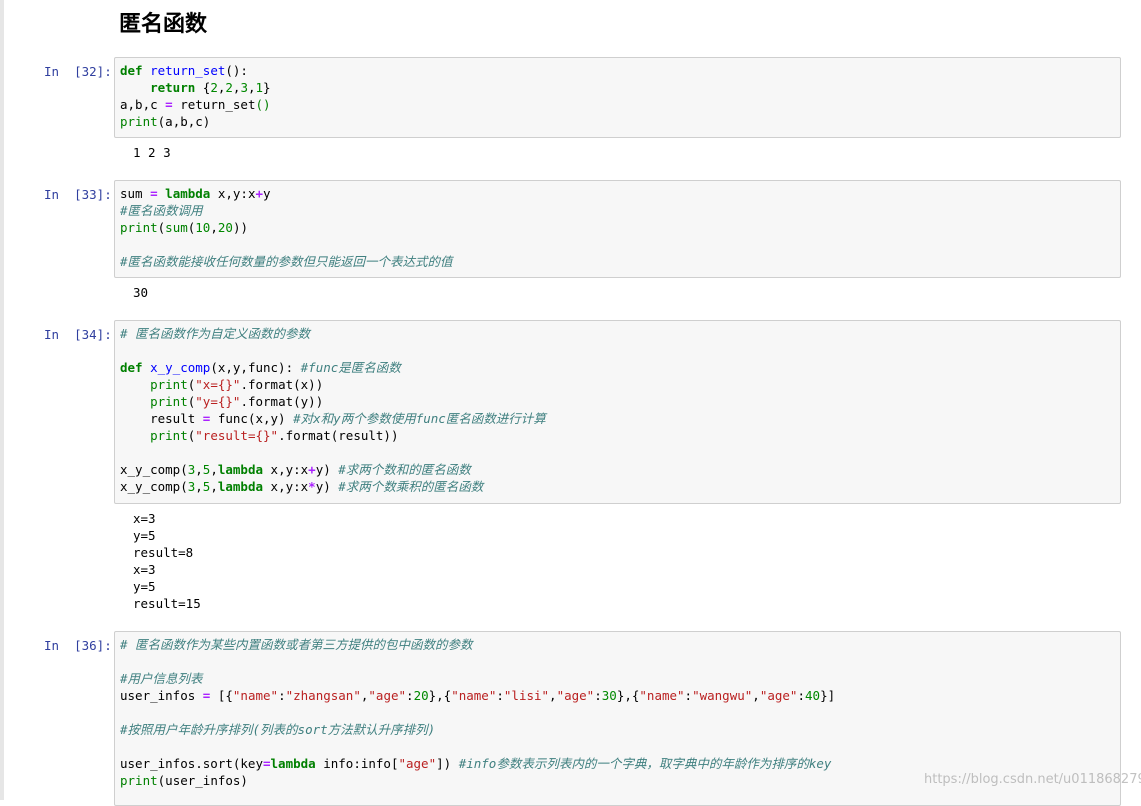 Image resolution: width=1141 pixels, height=806 pixels. What do you see at coordinates (173, 87) in the screenshot?
I see `keyword-token: return` at bounding box center [173, 87].